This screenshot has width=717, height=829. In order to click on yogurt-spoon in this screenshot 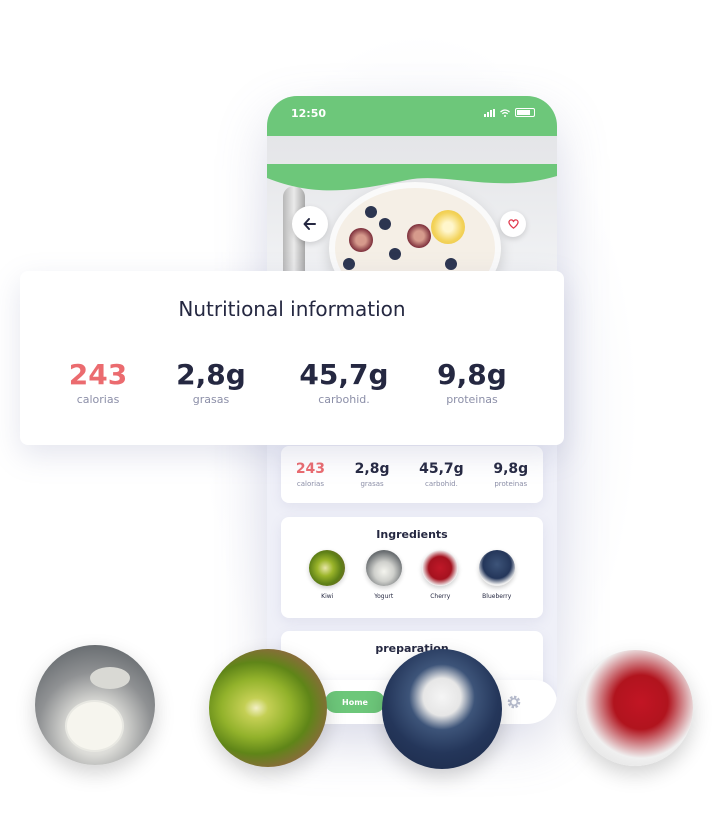, I will do `click(110, 678)`.